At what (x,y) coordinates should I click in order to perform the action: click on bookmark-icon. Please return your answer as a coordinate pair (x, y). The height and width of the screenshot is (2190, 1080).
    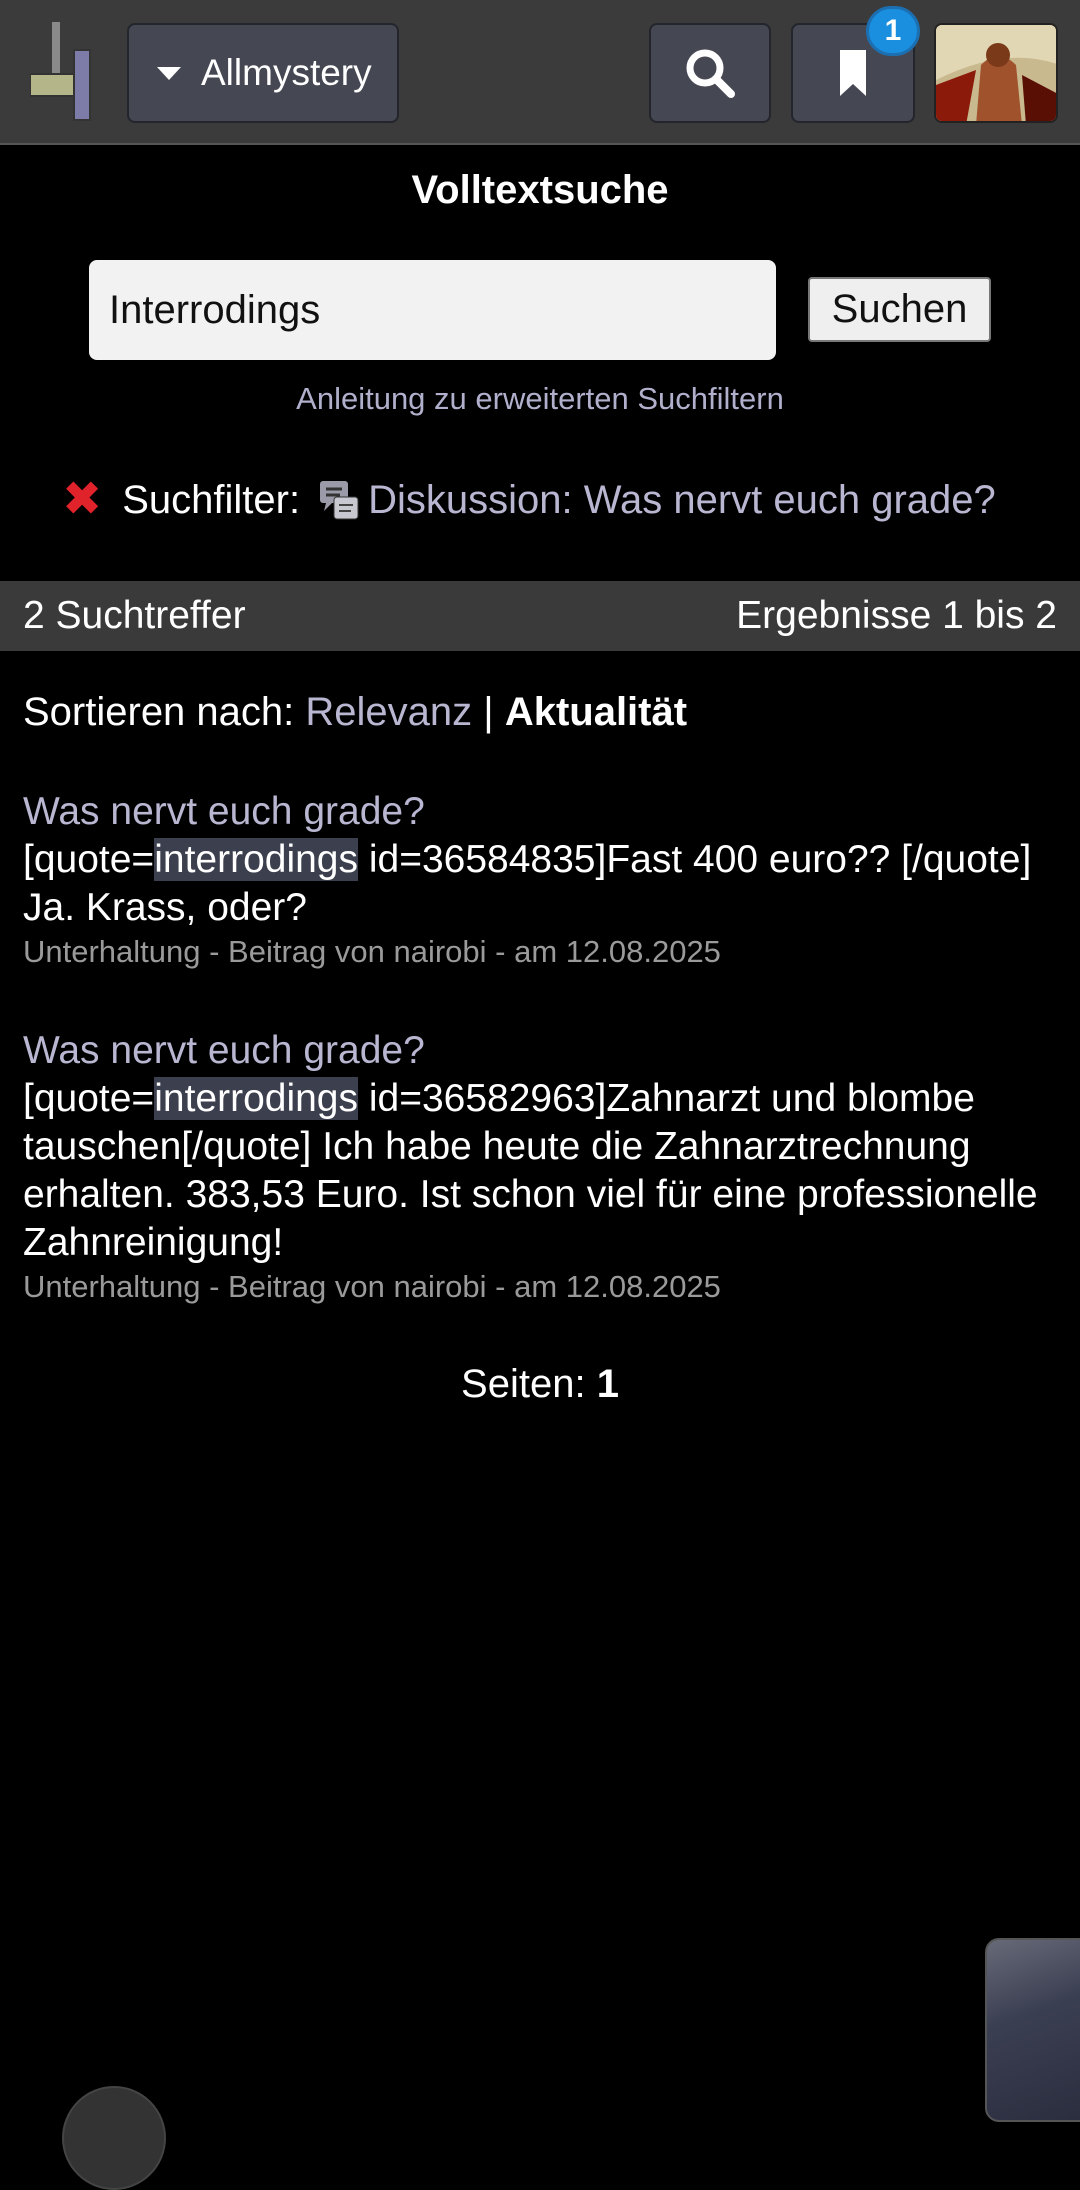
    Looking at the image, I should click on (853, 73).